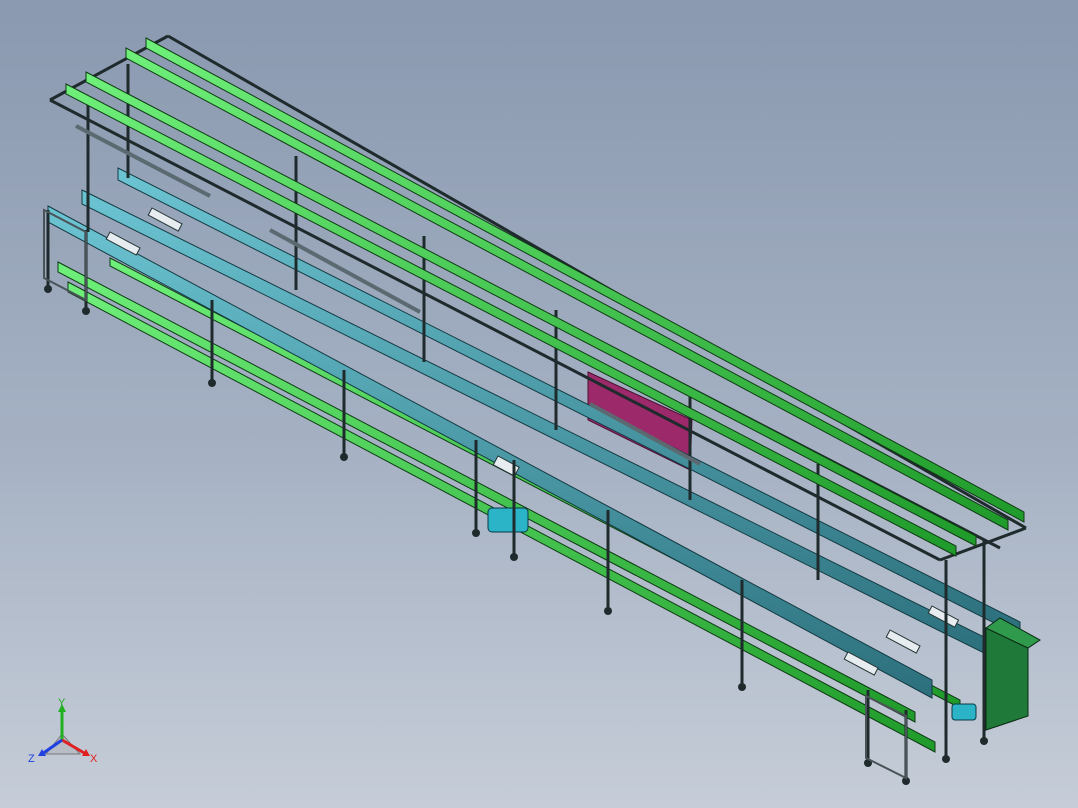 This screenshot has height=808, width=1078. I want to click on control-cabinet, so click(1013, 674).